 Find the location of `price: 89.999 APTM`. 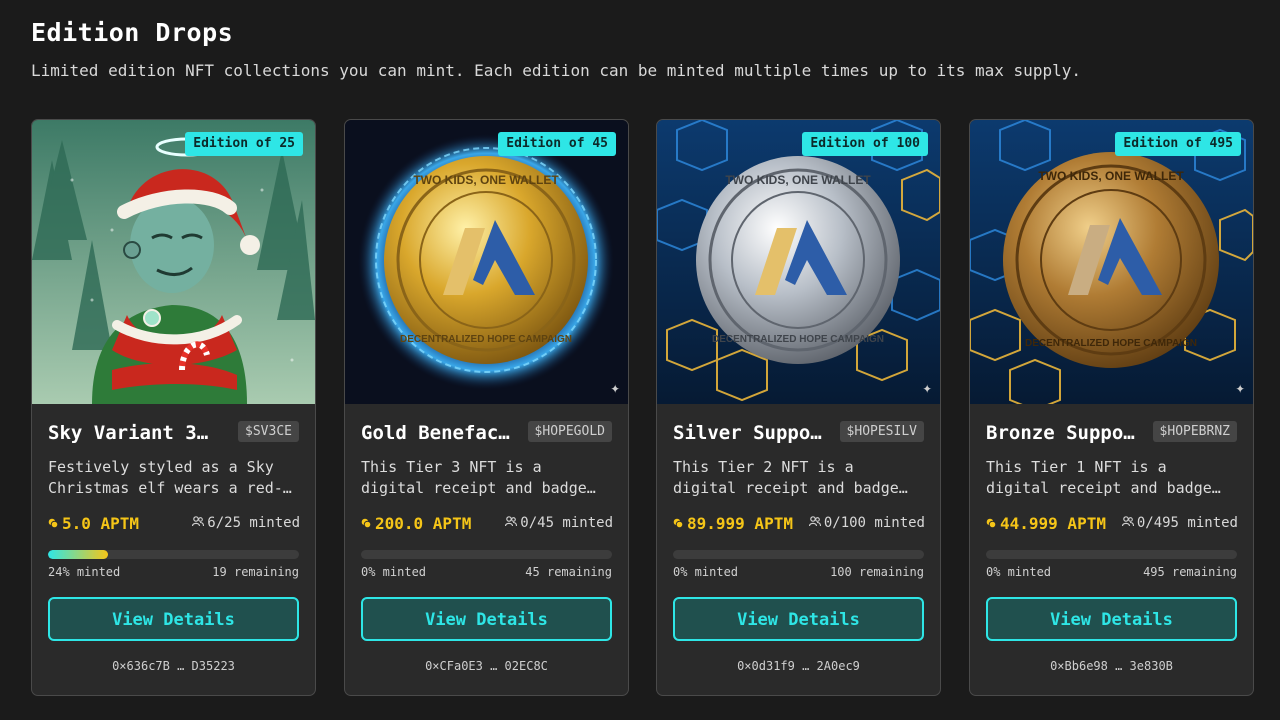

price: 89.999 APTM is located at coordinates (733, 523).